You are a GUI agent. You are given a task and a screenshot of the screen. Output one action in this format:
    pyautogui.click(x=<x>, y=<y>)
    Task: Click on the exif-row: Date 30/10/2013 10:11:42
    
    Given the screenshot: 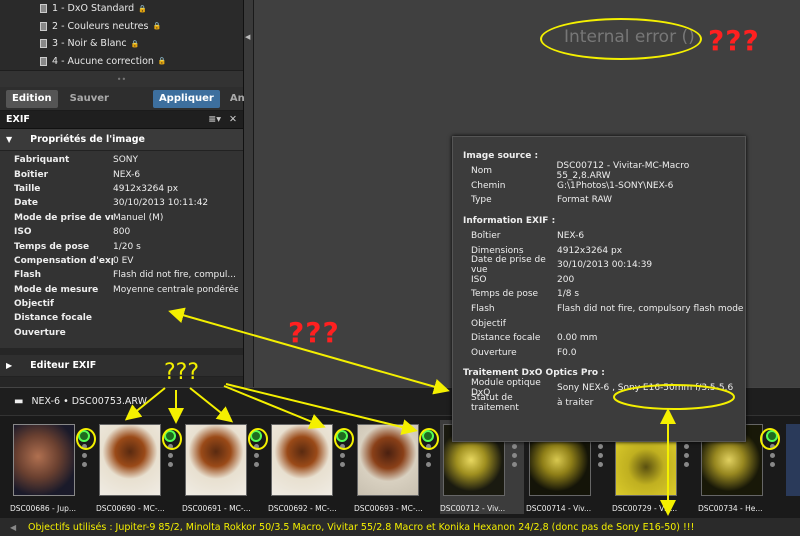 What is the action you would take?
    pyautogui.click(x=111, y=203)
    